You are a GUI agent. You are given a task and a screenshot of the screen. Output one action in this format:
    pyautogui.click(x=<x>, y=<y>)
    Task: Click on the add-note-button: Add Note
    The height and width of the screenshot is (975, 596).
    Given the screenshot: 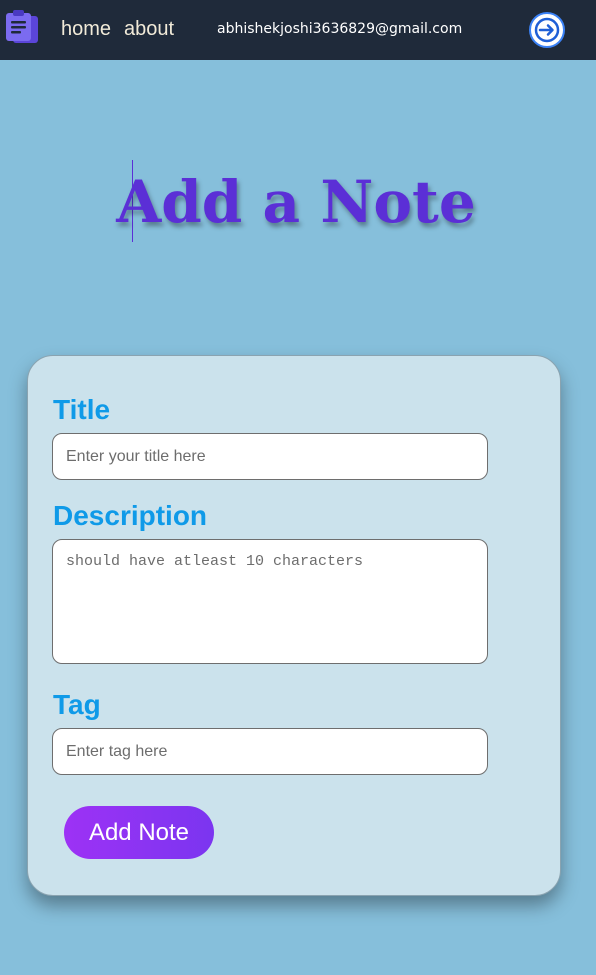 What is the action you would take?
    pyautogui.click(x=139, y=832)
    